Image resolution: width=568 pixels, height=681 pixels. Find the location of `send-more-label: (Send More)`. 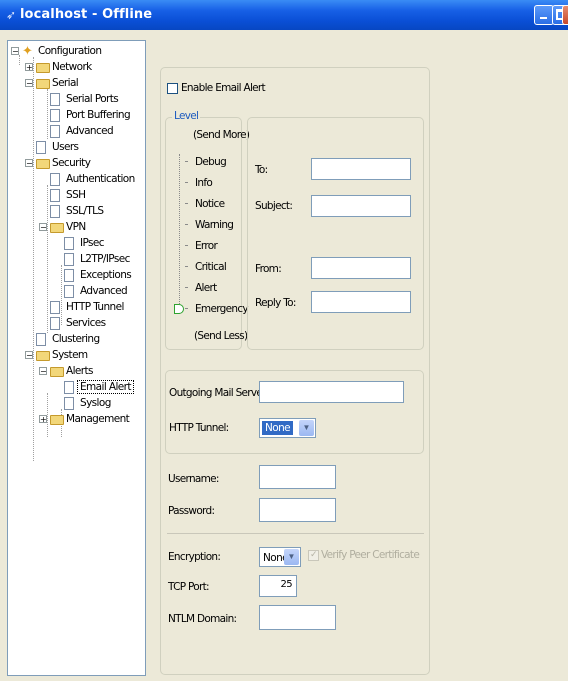

send-more-label: (Send More) is located at coordinates (221, 135).